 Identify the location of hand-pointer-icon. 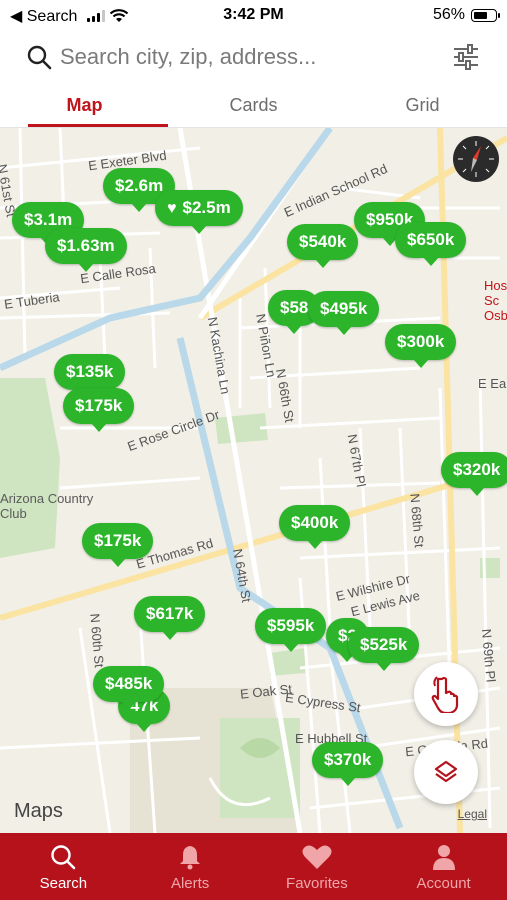
(445, 694).